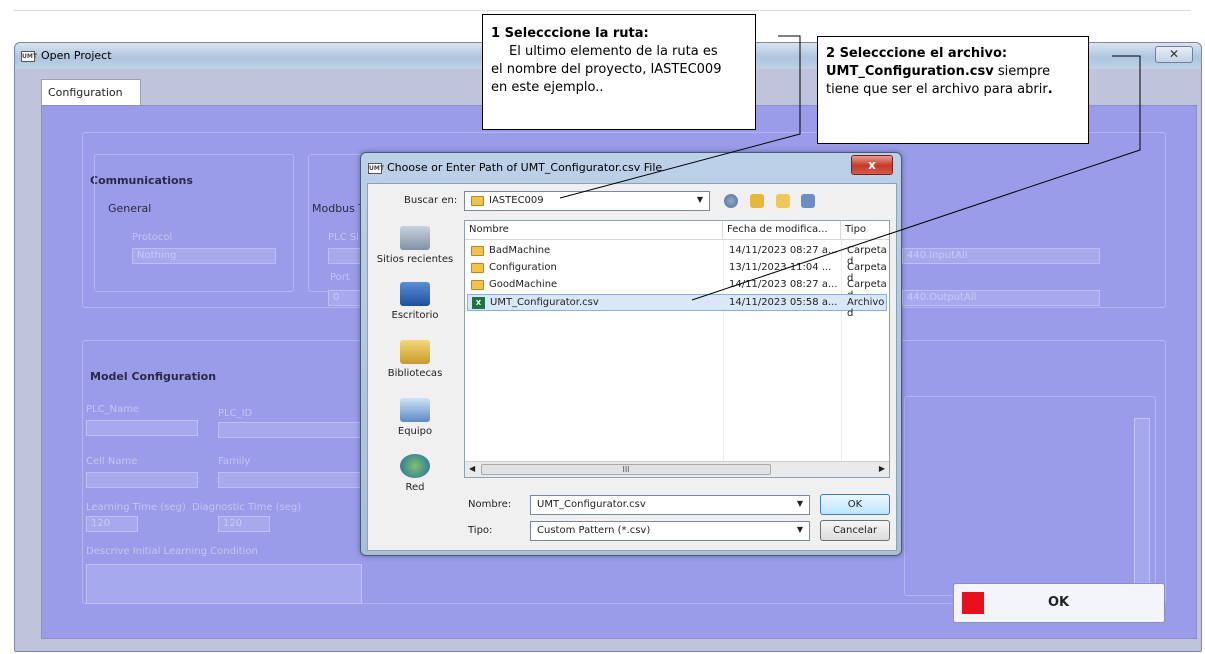 The height and width of the screenshot is (654, 1205). What do you see at coordinates (855, 530) in the screenshot?
I see `dialog-cancel-button: Cancelar` at bounding box center [855, 530].